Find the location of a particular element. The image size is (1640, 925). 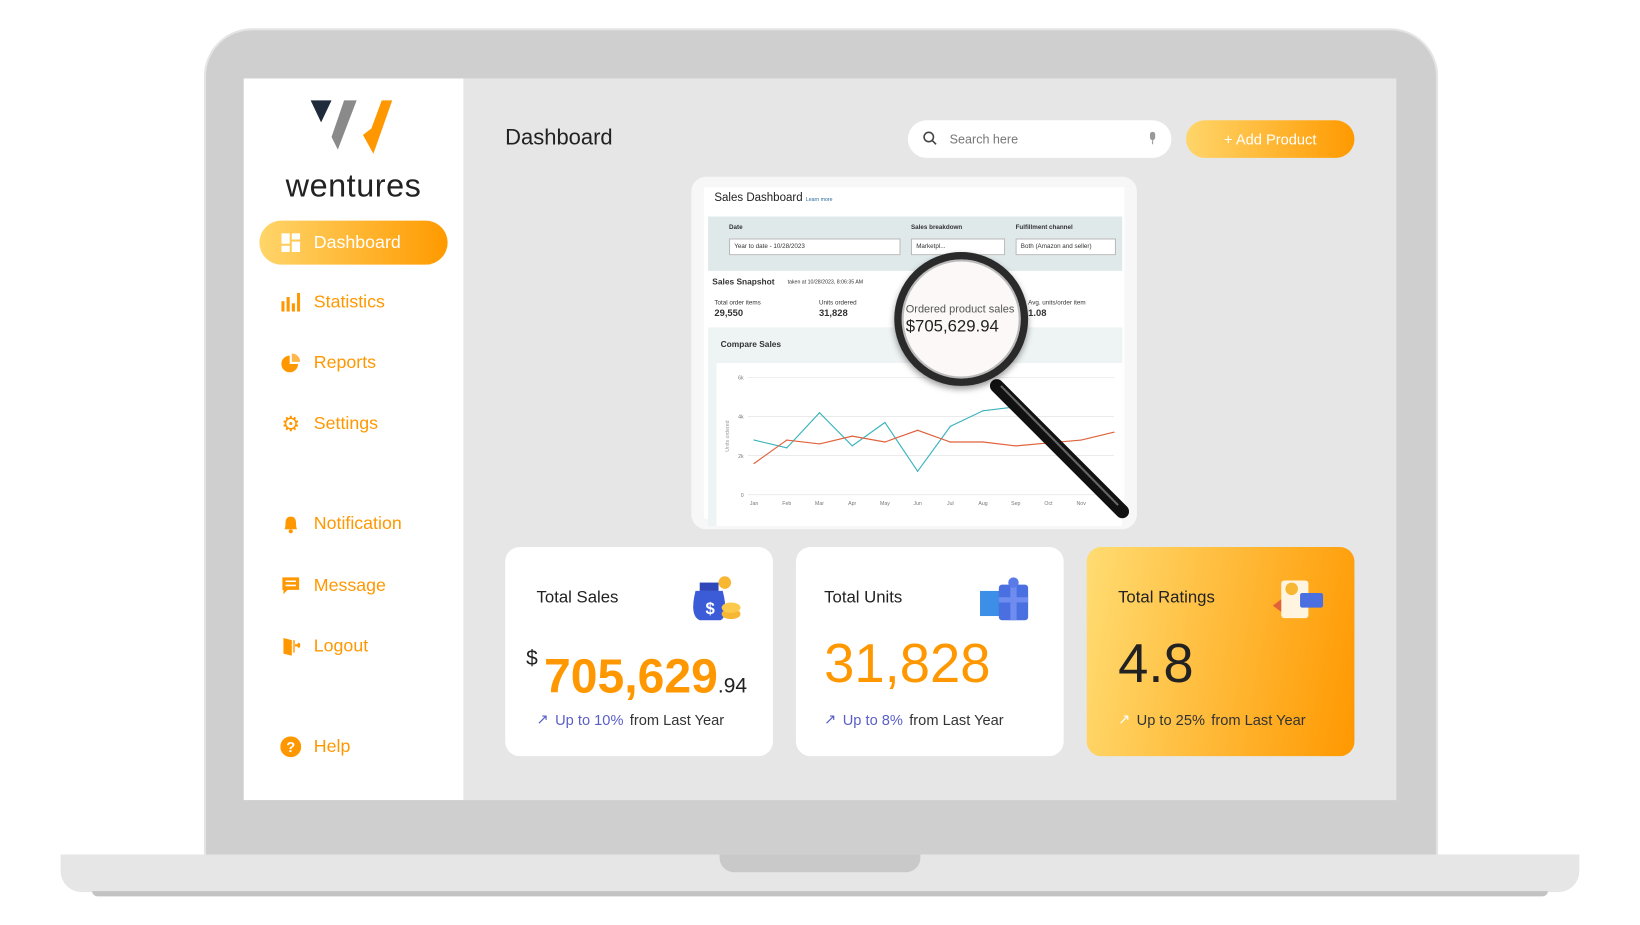

x-tick-label: Jun is located at coordinates (917, 504).